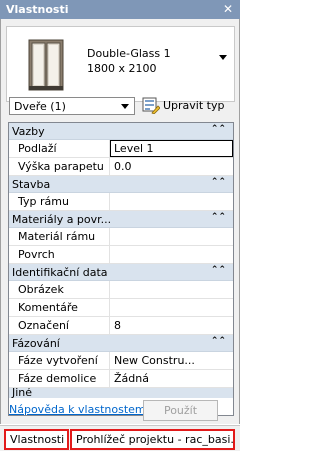 This screenshot has width=320, height=451. What do you see at coordinates (22, 393) in the screenshot?
I see `property-group-title: Jiné` at bounding box center [22, 393].